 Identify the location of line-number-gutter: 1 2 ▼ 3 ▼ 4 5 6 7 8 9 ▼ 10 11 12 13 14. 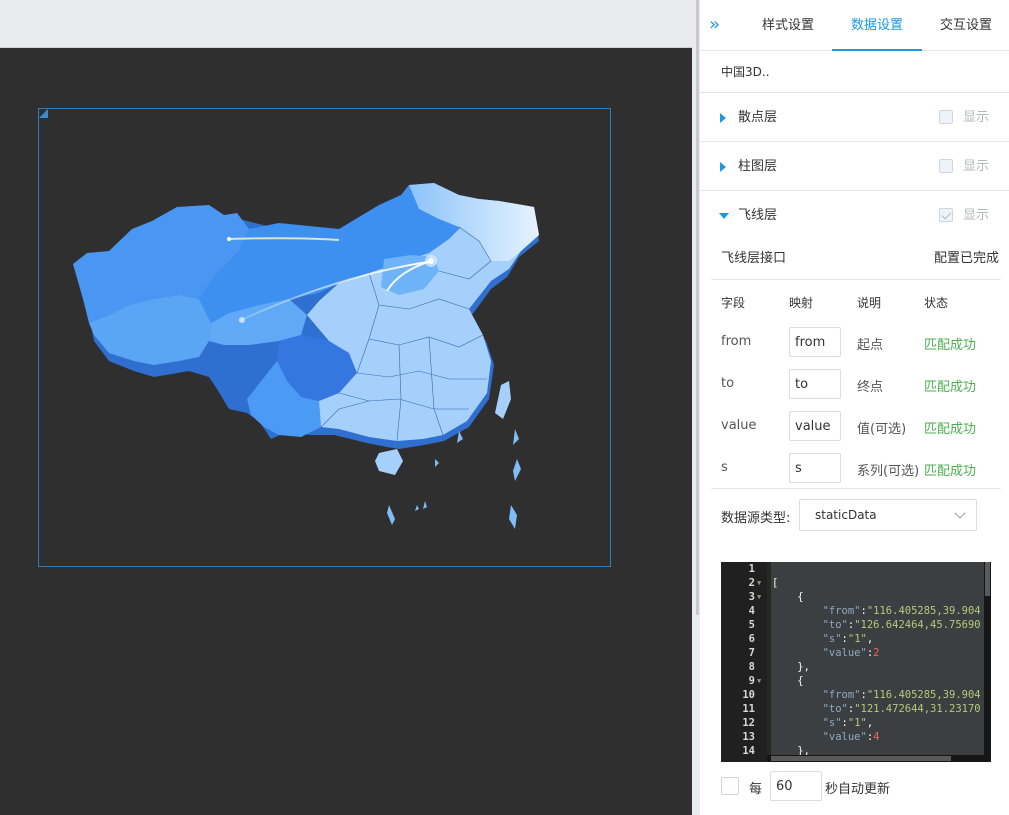
(744, 662).